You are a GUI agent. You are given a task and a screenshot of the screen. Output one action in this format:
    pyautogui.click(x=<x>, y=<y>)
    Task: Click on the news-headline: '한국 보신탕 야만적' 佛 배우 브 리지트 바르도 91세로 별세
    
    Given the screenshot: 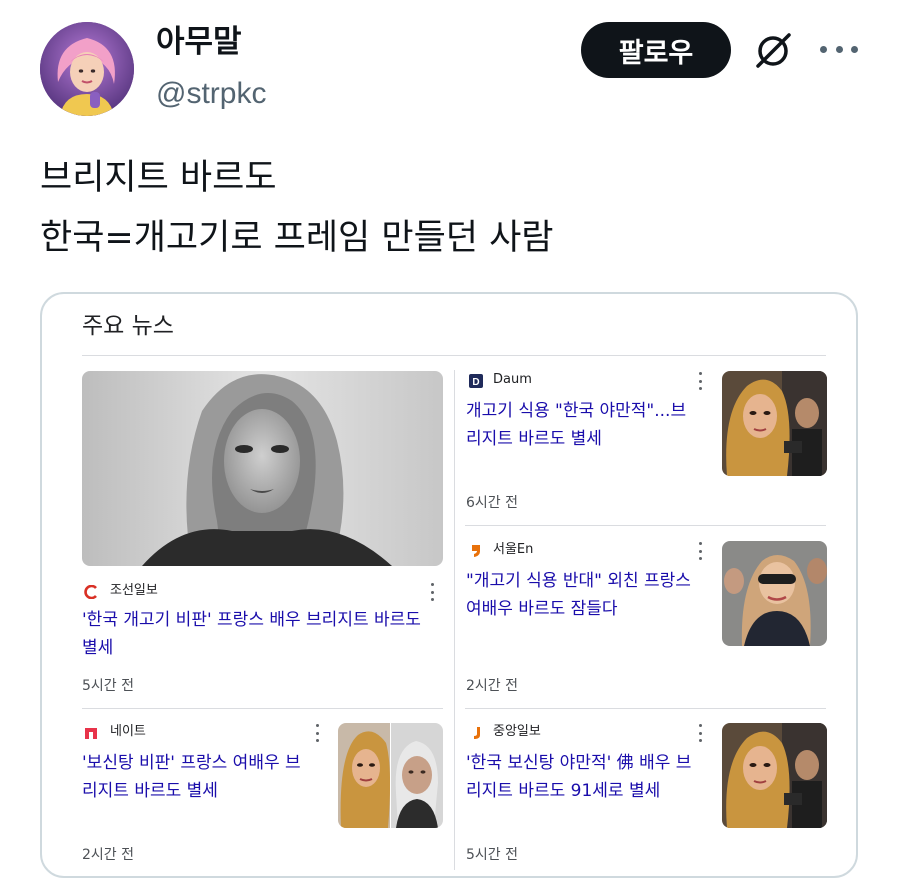 What is the action you would take?
    pyautogui.click(x=591, y=777)
    